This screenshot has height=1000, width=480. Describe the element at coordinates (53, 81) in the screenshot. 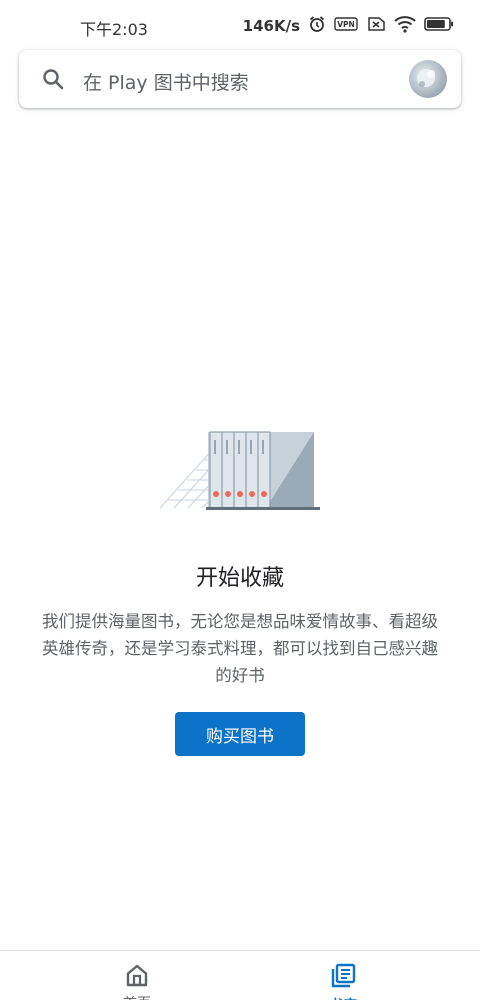

I see `search-icon` at that location.